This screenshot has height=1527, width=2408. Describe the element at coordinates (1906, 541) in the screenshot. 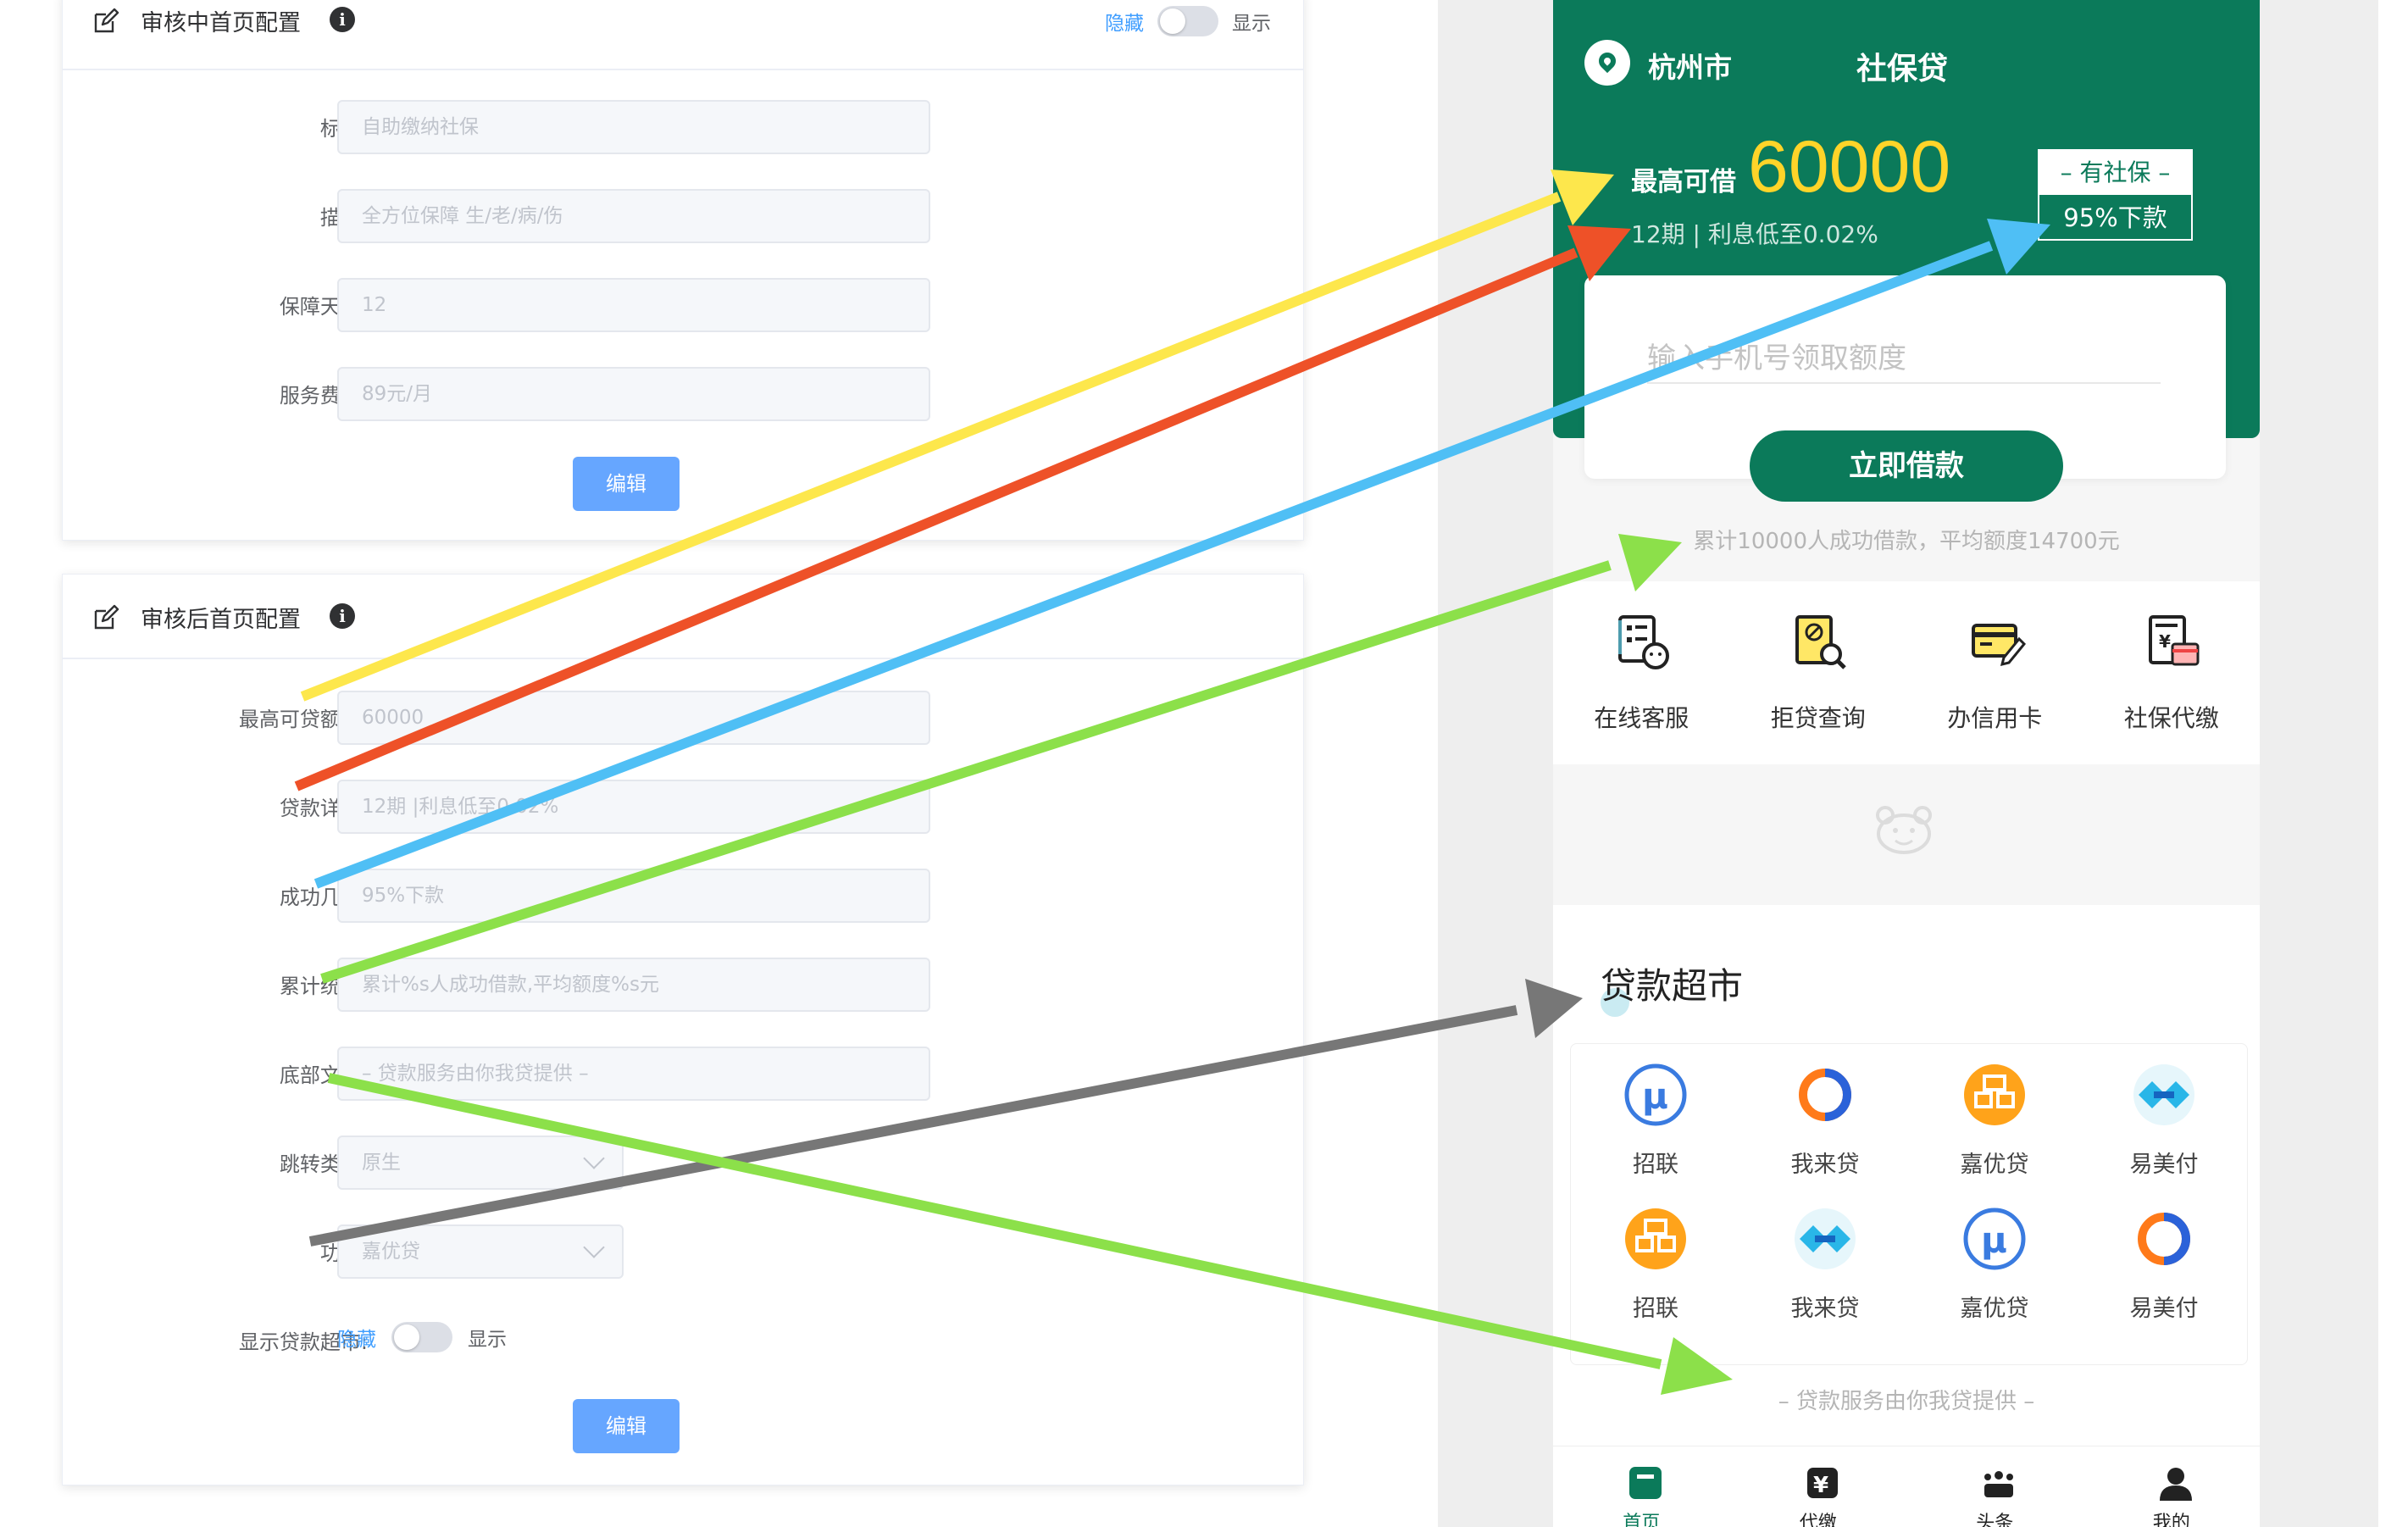

I see `cumulative-stats: 累计10000人成功借款，平均额度14700元` at that location.